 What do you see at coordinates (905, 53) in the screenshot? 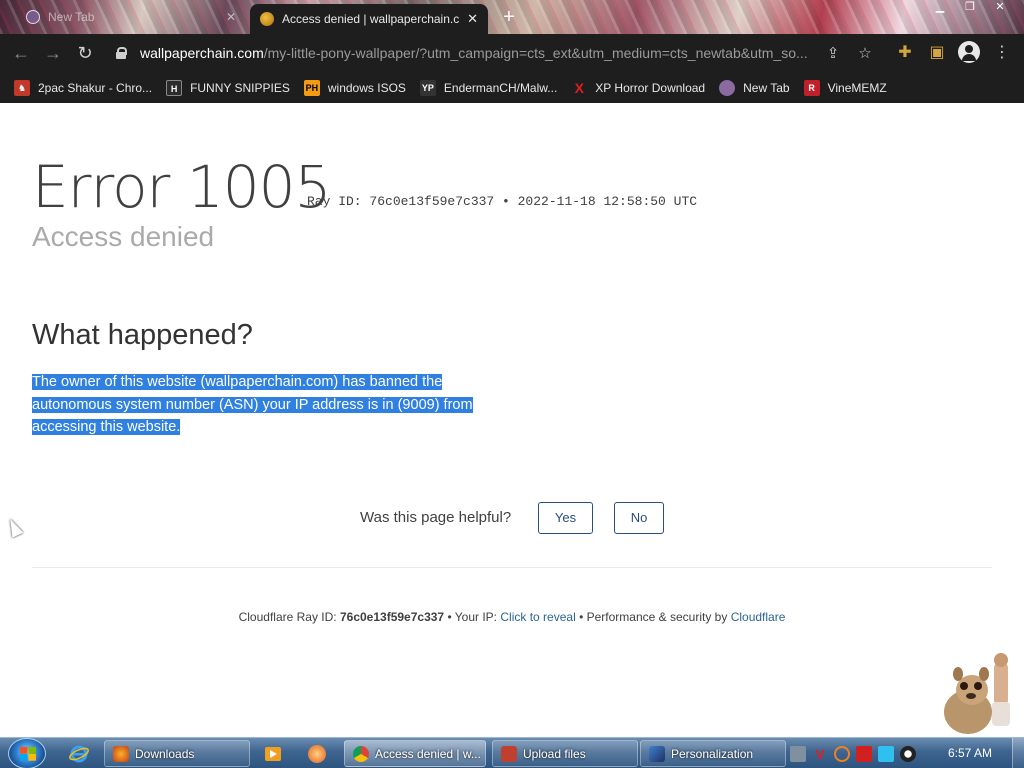
I see `extensions-puzzle-icon: ✚` at bounding box center [905, 53].